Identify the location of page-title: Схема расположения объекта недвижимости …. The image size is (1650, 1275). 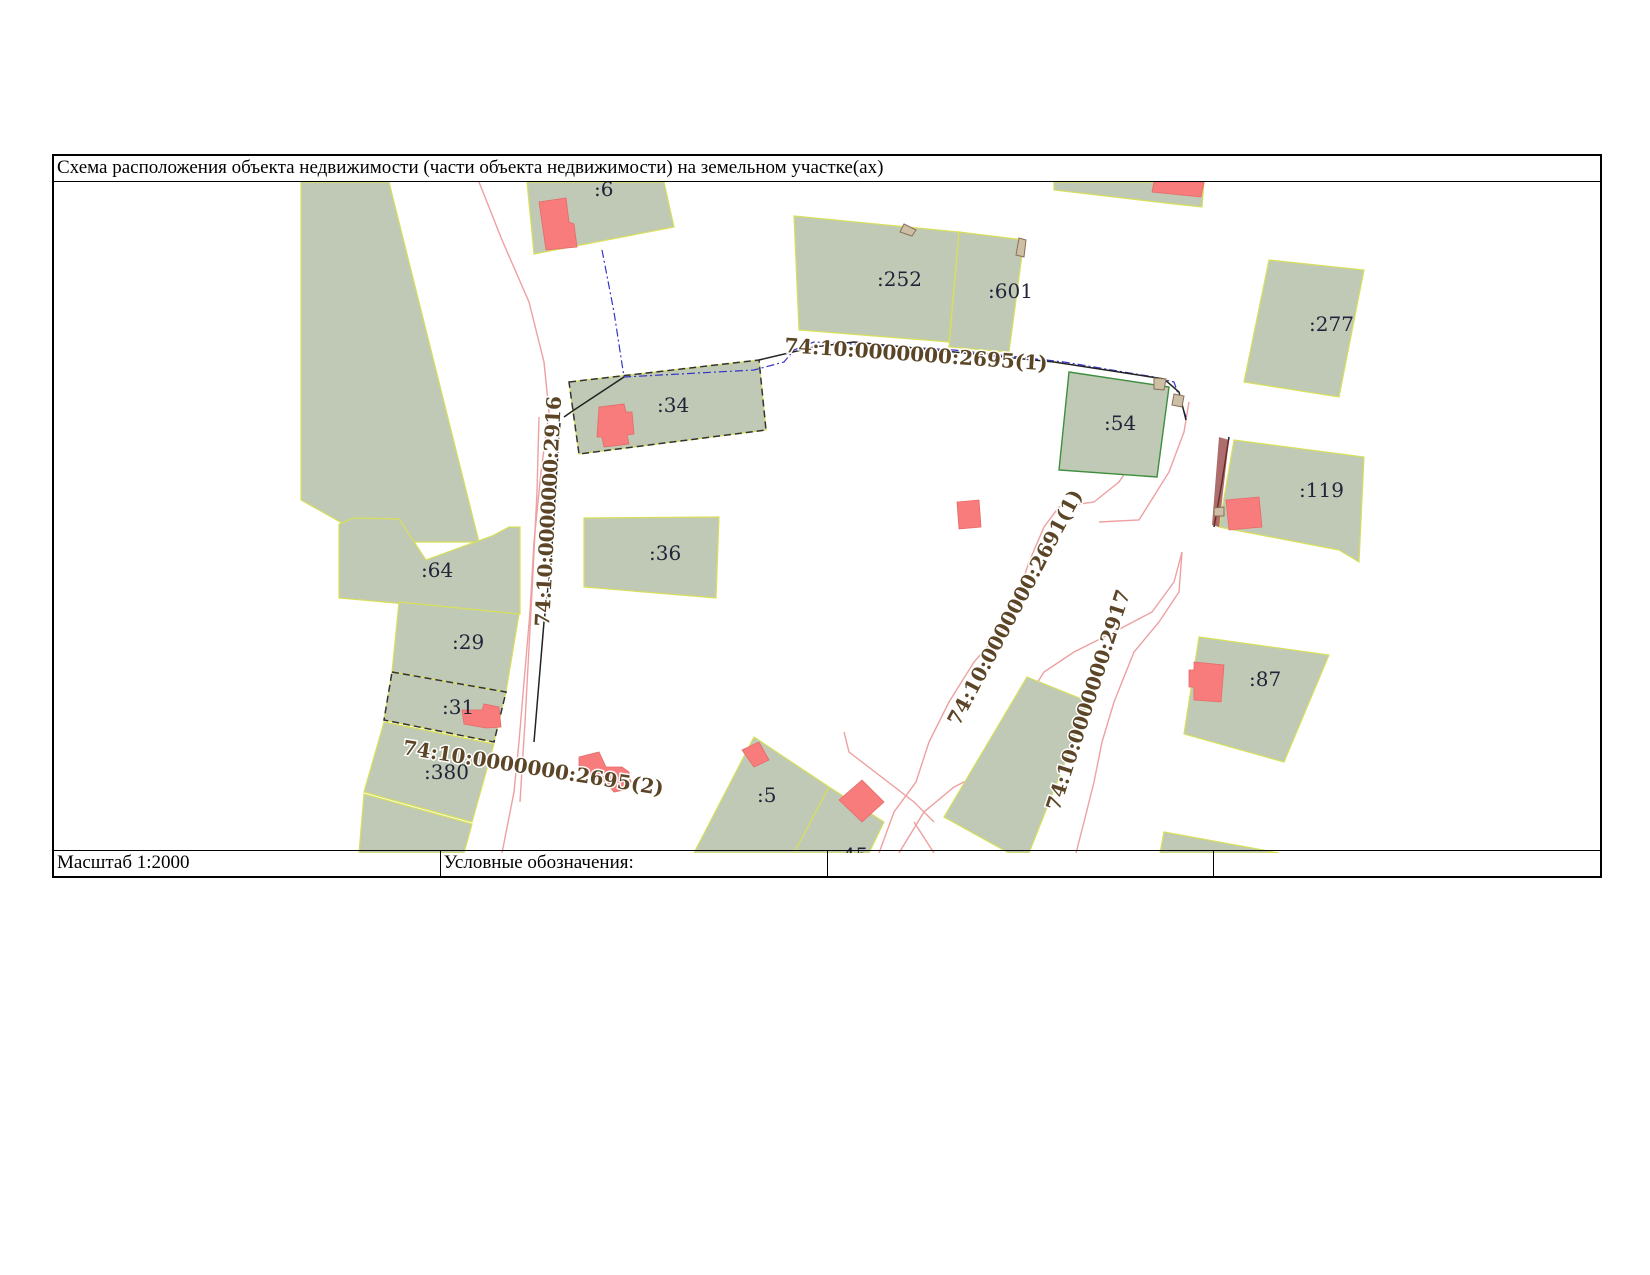
(827, 169).